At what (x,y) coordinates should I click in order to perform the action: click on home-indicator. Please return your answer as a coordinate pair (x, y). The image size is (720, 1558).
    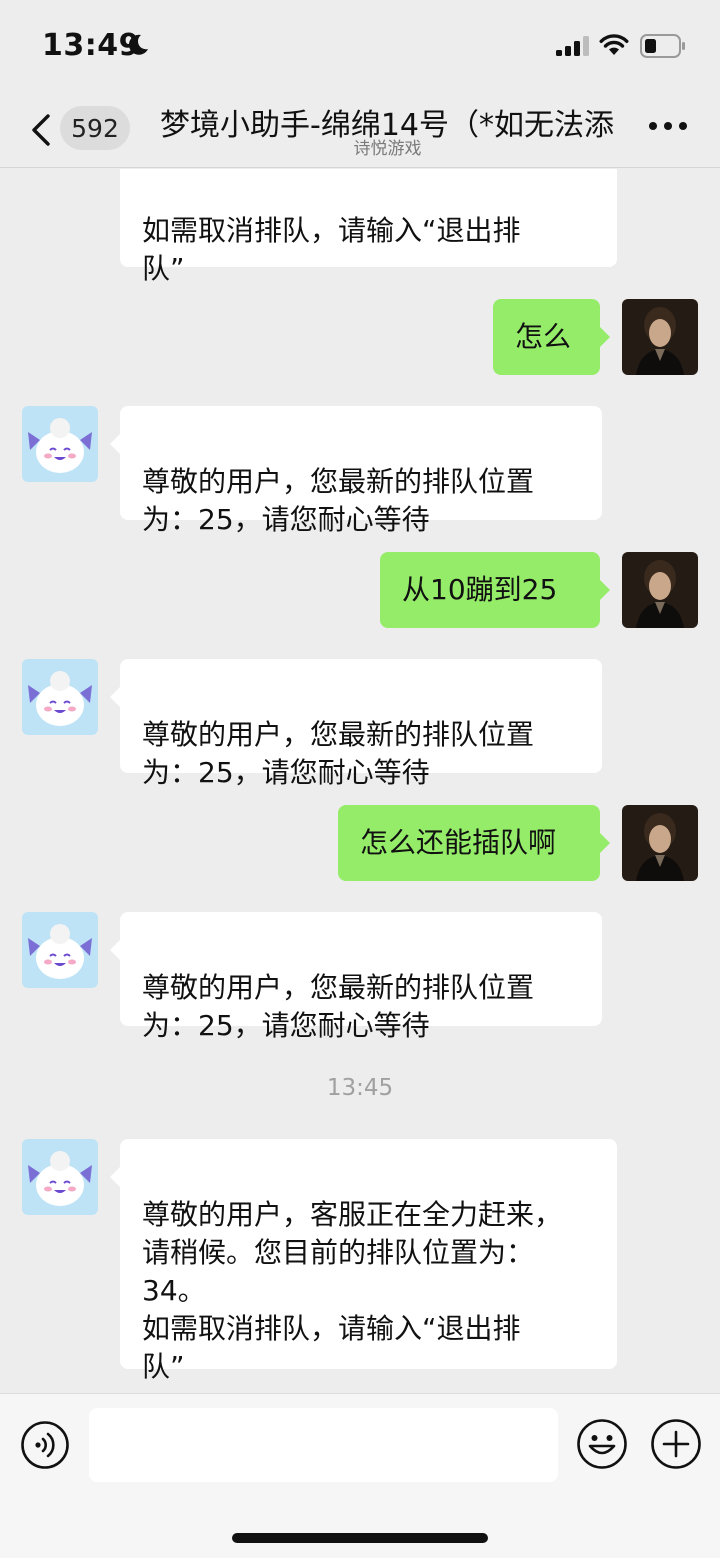
    Looking at the image, I should click on (360, 1538).